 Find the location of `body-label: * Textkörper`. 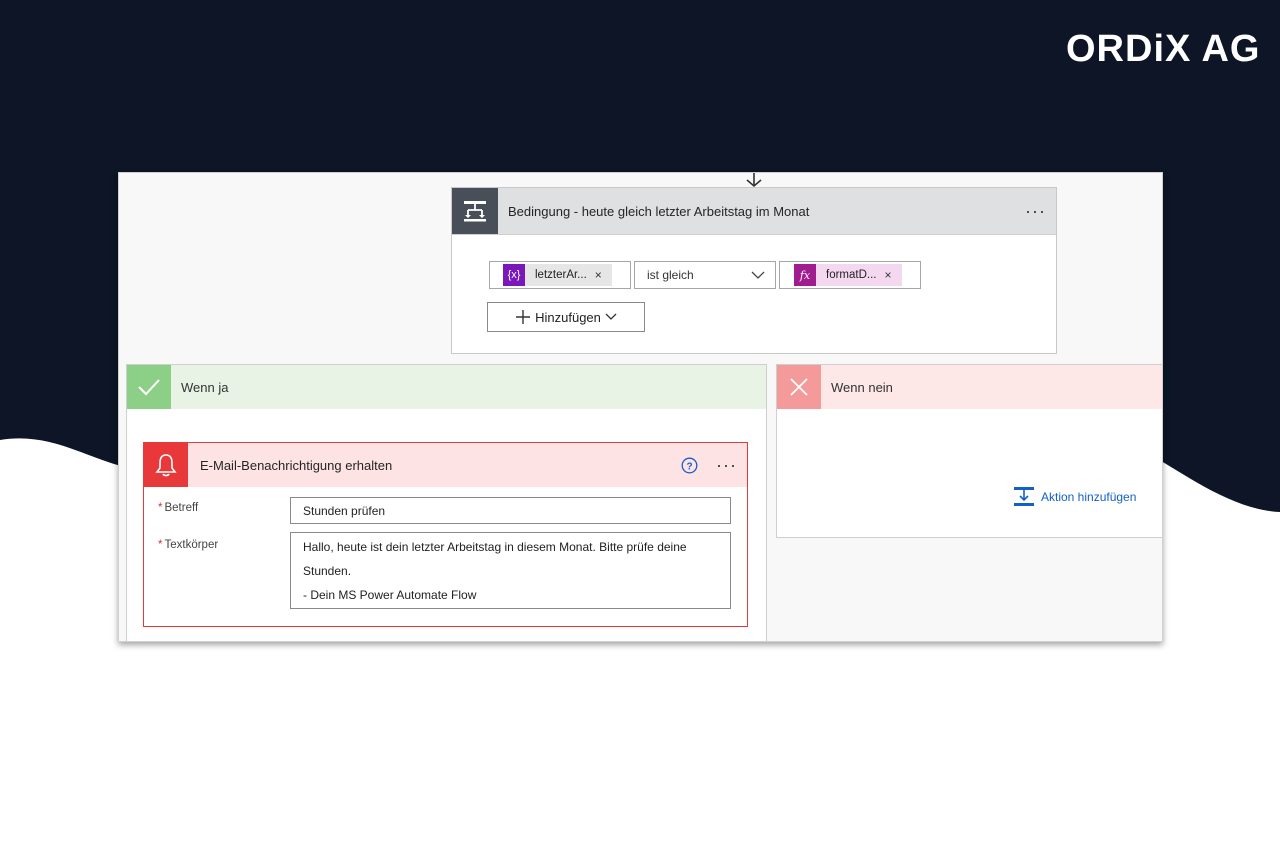

body-label: * Textkörper is located at coordinates (188, 545).